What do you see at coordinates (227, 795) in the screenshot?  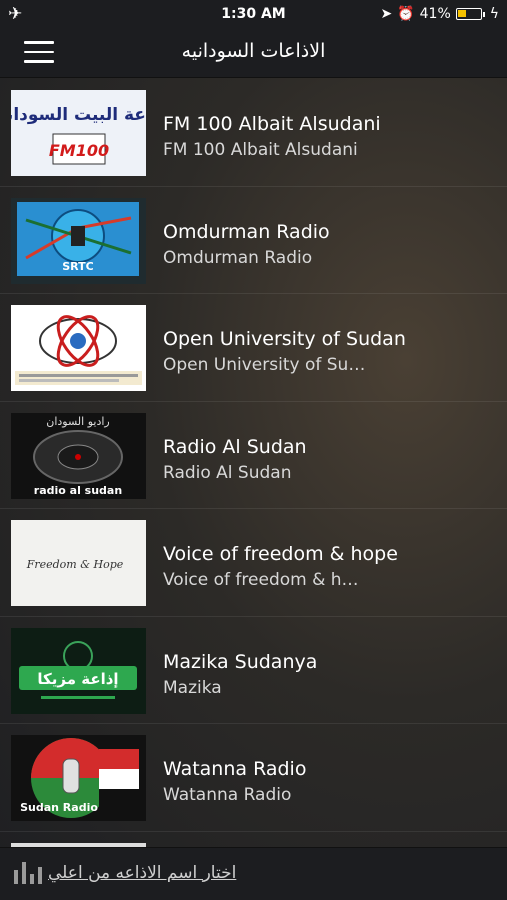 I see `station-subtitle: Watanna Radio` at bounding box center [227, 795].